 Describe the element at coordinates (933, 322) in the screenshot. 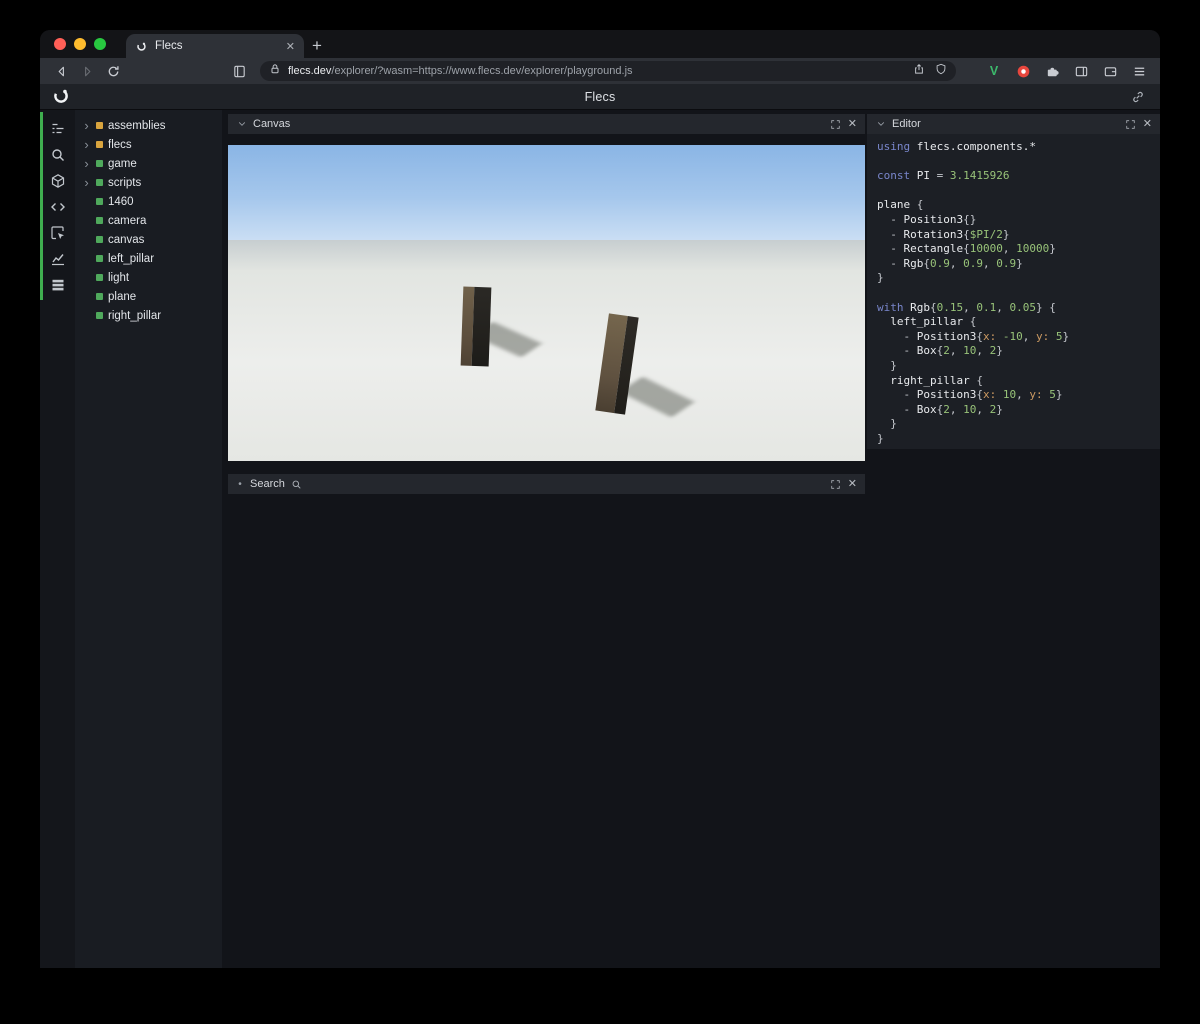

I see `code-line: left_pillar {` at that location.